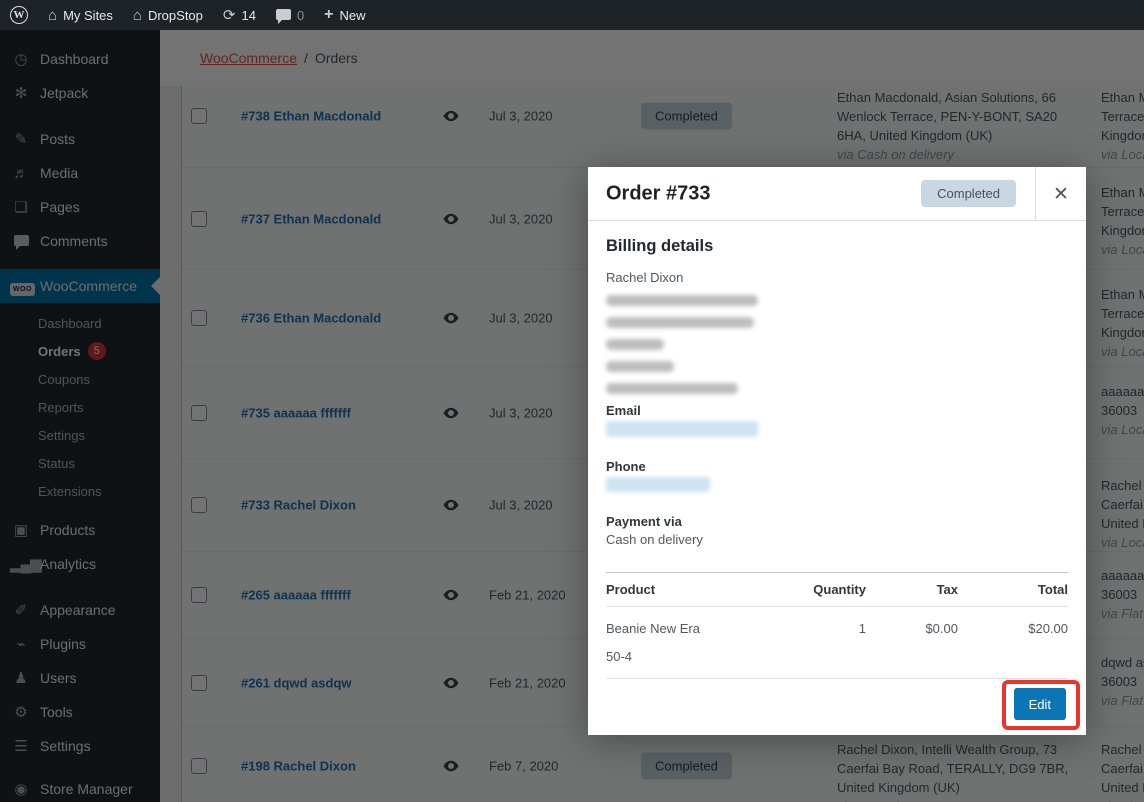 This screenshot has height=802, width=1144. I want to click on billing-customer-name: Rachel Dixon, so click(645, 277).